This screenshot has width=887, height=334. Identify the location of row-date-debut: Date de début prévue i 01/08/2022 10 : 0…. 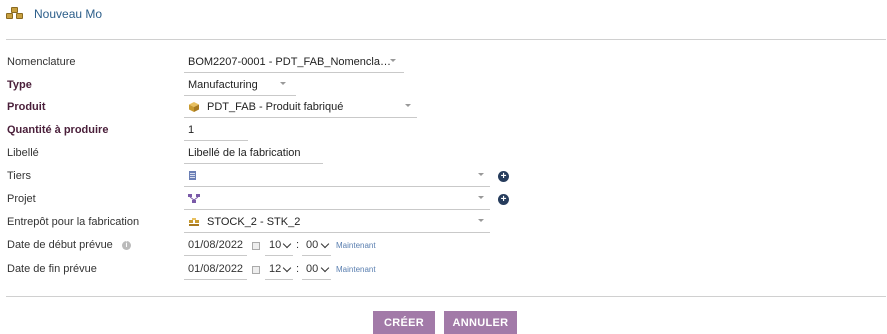
(442, 246).